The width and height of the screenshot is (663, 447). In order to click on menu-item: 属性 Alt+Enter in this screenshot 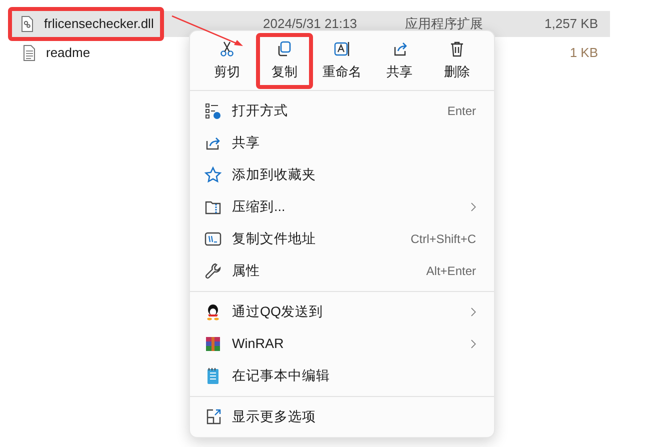, I will do `click(342, 271)`.